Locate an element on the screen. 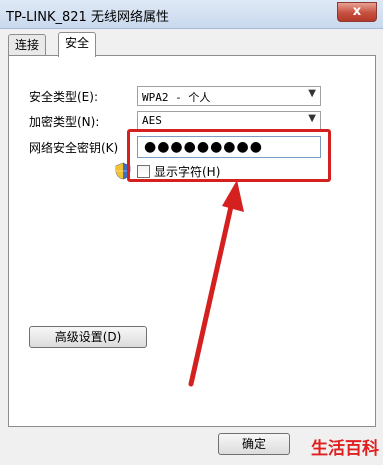  encryption-type-label: 加密类型(N): is located at coordinates (64, 122).